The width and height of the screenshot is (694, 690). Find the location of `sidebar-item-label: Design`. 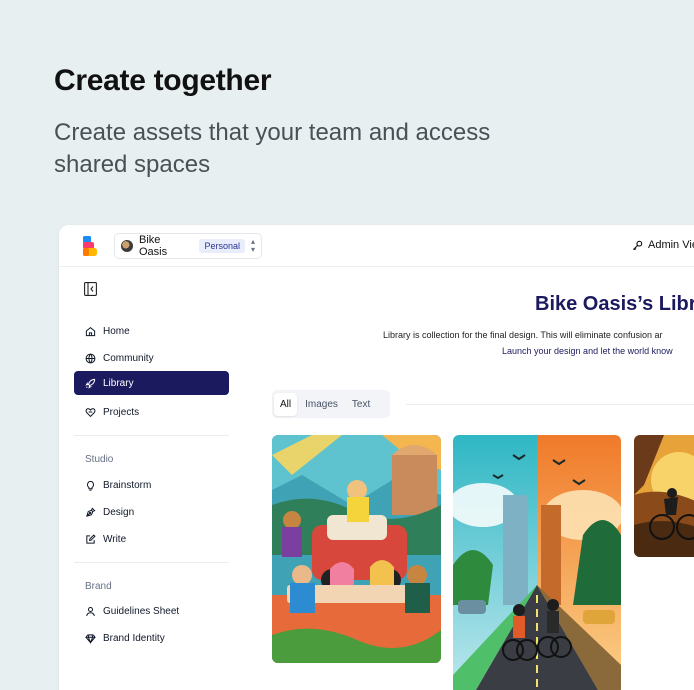

sidebar-item-label: Design is located at coordinates (119, 512).